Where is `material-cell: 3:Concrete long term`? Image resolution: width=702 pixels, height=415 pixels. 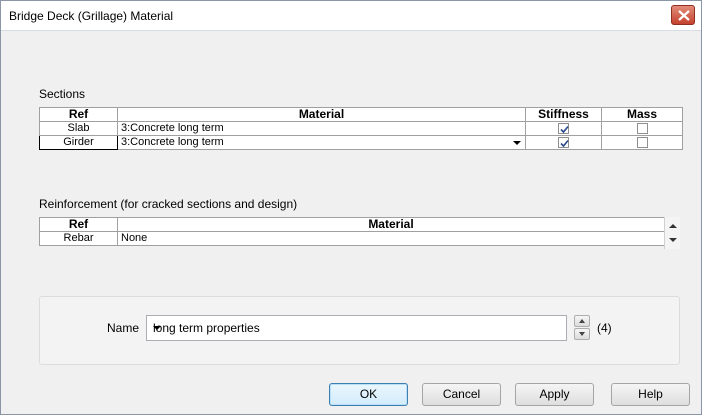
material-cell: 3:Concrete long term is located at coordinates (321, 128).